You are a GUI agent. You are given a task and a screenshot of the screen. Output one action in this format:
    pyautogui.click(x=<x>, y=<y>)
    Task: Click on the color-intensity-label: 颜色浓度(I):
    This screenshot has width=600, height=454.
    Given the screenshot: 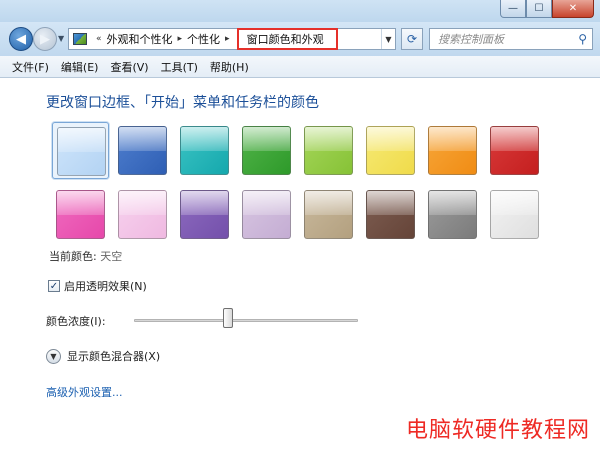 What is the action you would take?
    pyautogui.click(x=76, y=321)
    